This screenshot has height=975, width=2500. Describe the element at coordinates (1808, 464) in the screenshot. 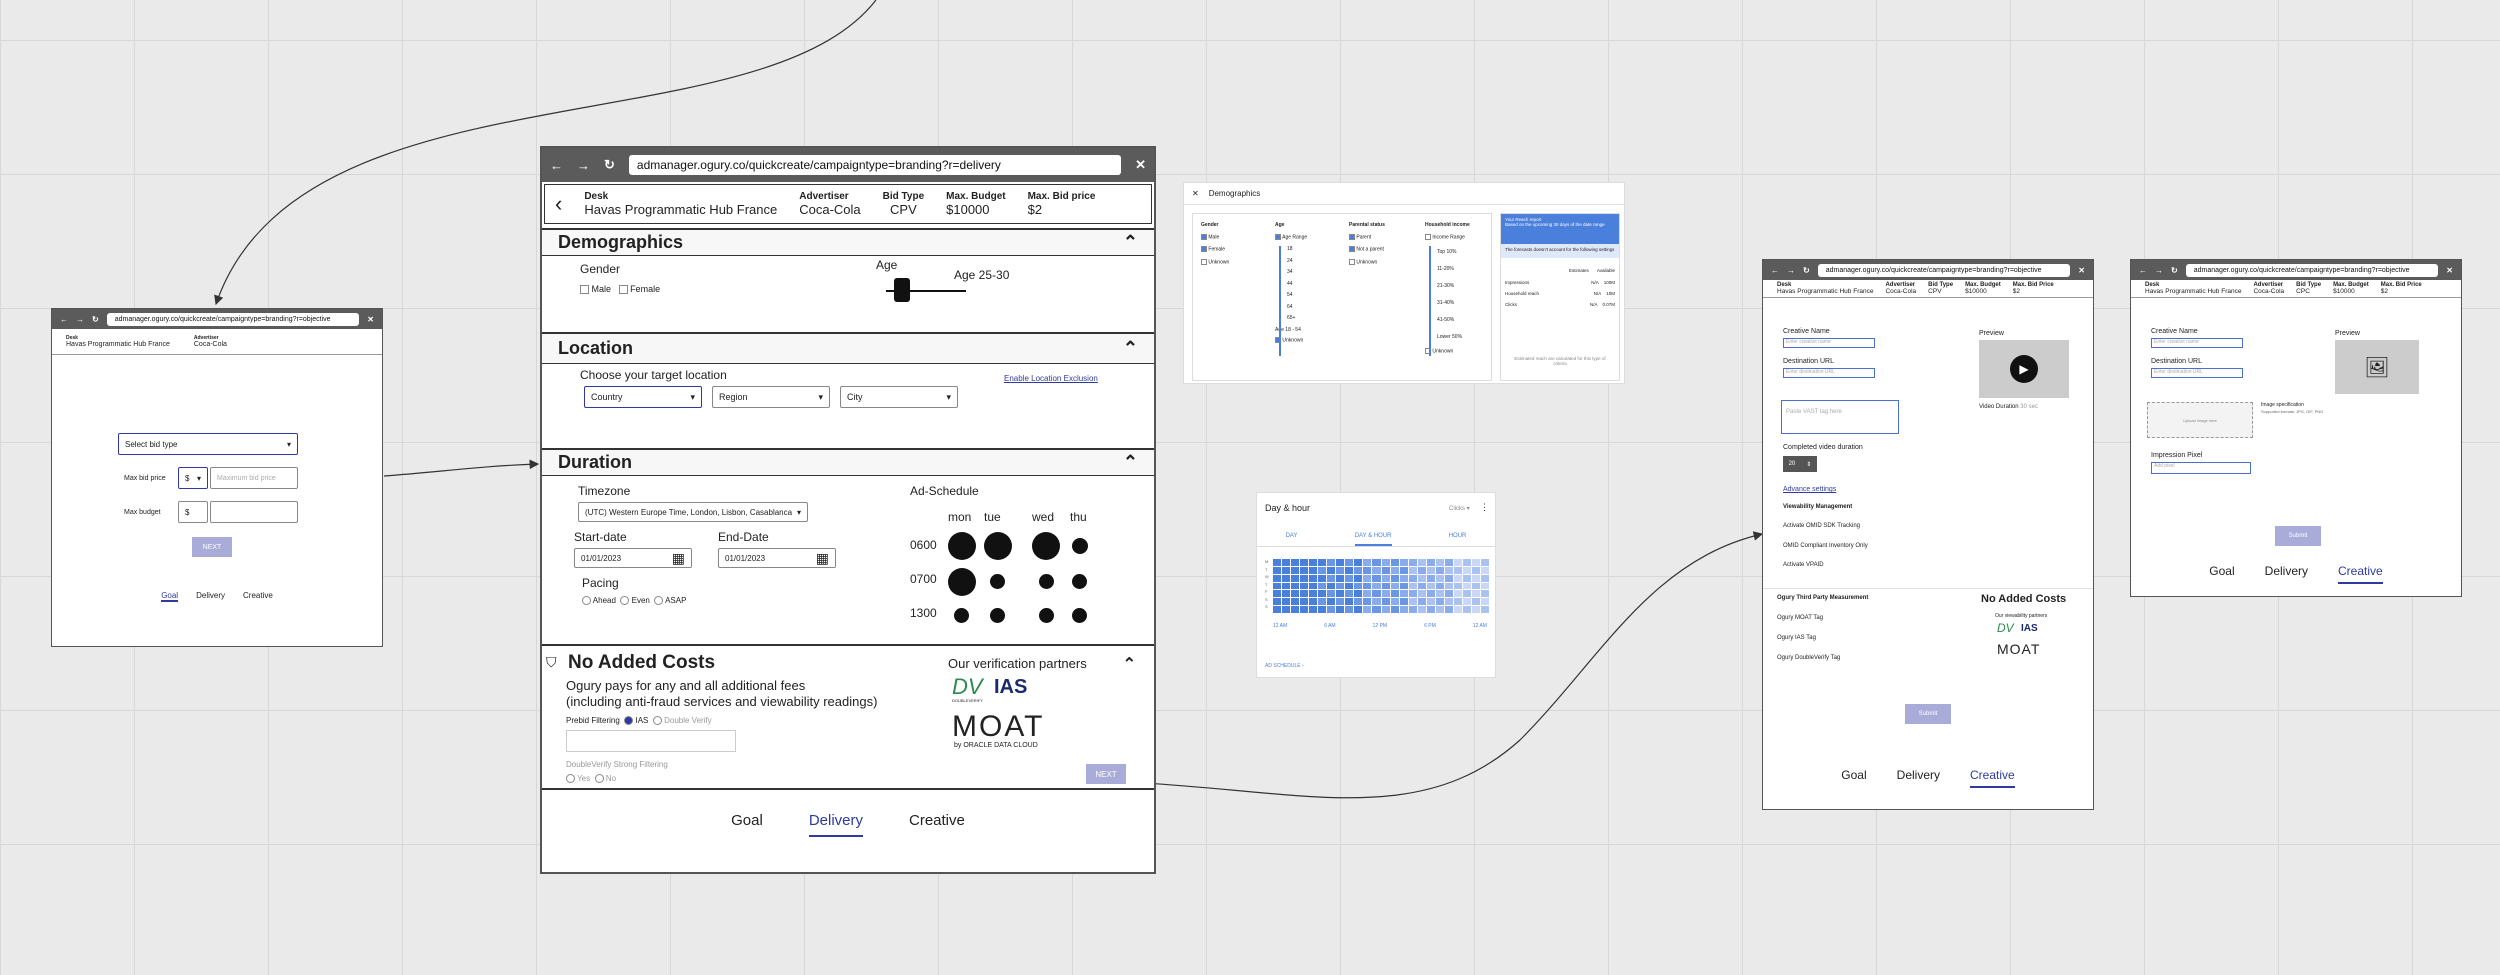

I see `stepper-arrows-icon: ⇕` at that location.